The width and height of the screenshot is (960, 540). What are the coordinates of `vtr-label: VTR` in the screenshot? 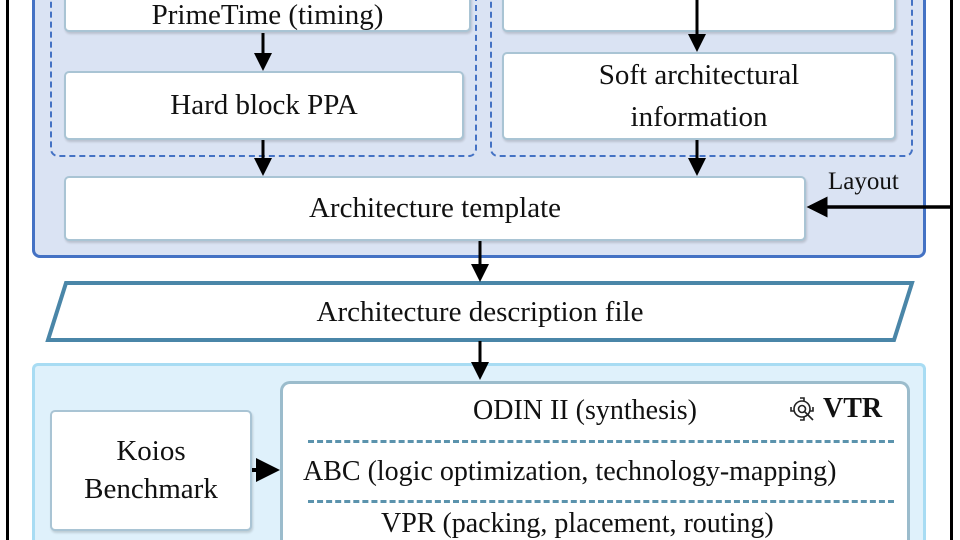 It's located at (853, 408).